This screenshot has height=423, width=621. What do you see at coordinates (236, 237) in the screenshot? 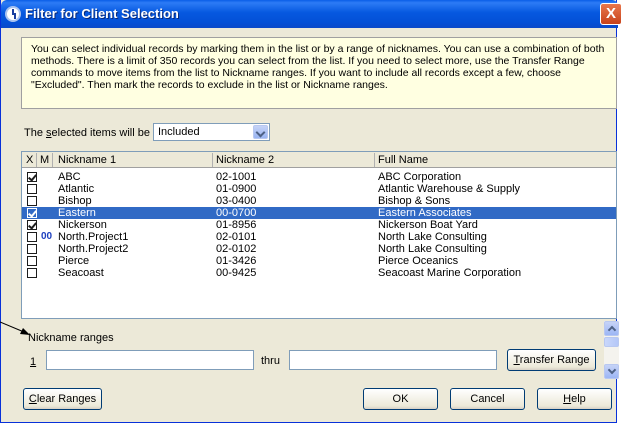
I see `nickname2-cell: 02-0101` at bounding box center [236, 237].